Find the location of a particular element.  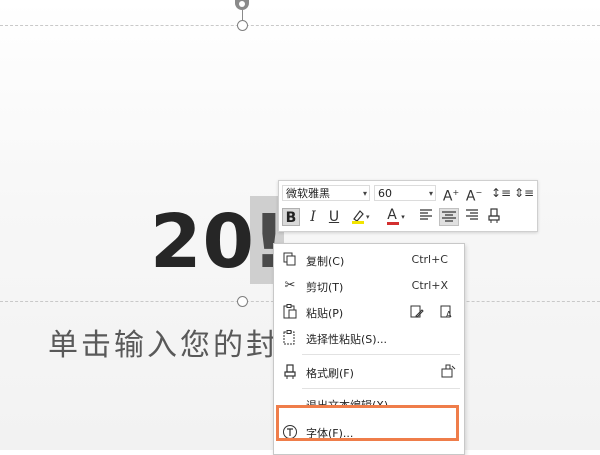

menu-item-cut: ✂ 剪切(T) Ctrl+X is located at coordinates (369, 286).